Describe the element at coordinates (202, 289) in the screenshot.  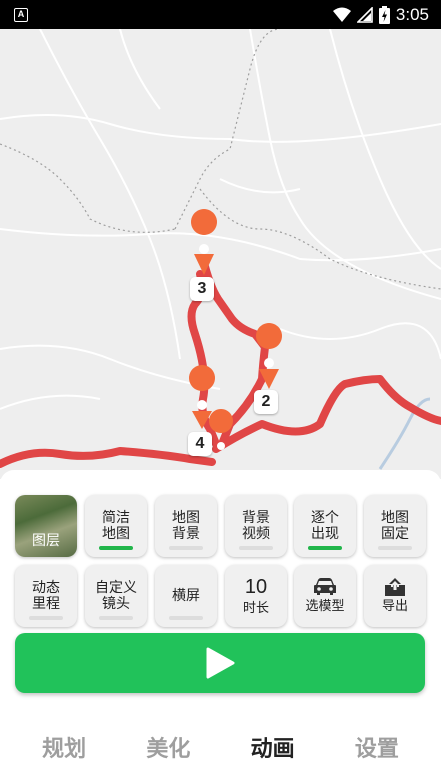
I see `marker-label-3: 3` at that location.